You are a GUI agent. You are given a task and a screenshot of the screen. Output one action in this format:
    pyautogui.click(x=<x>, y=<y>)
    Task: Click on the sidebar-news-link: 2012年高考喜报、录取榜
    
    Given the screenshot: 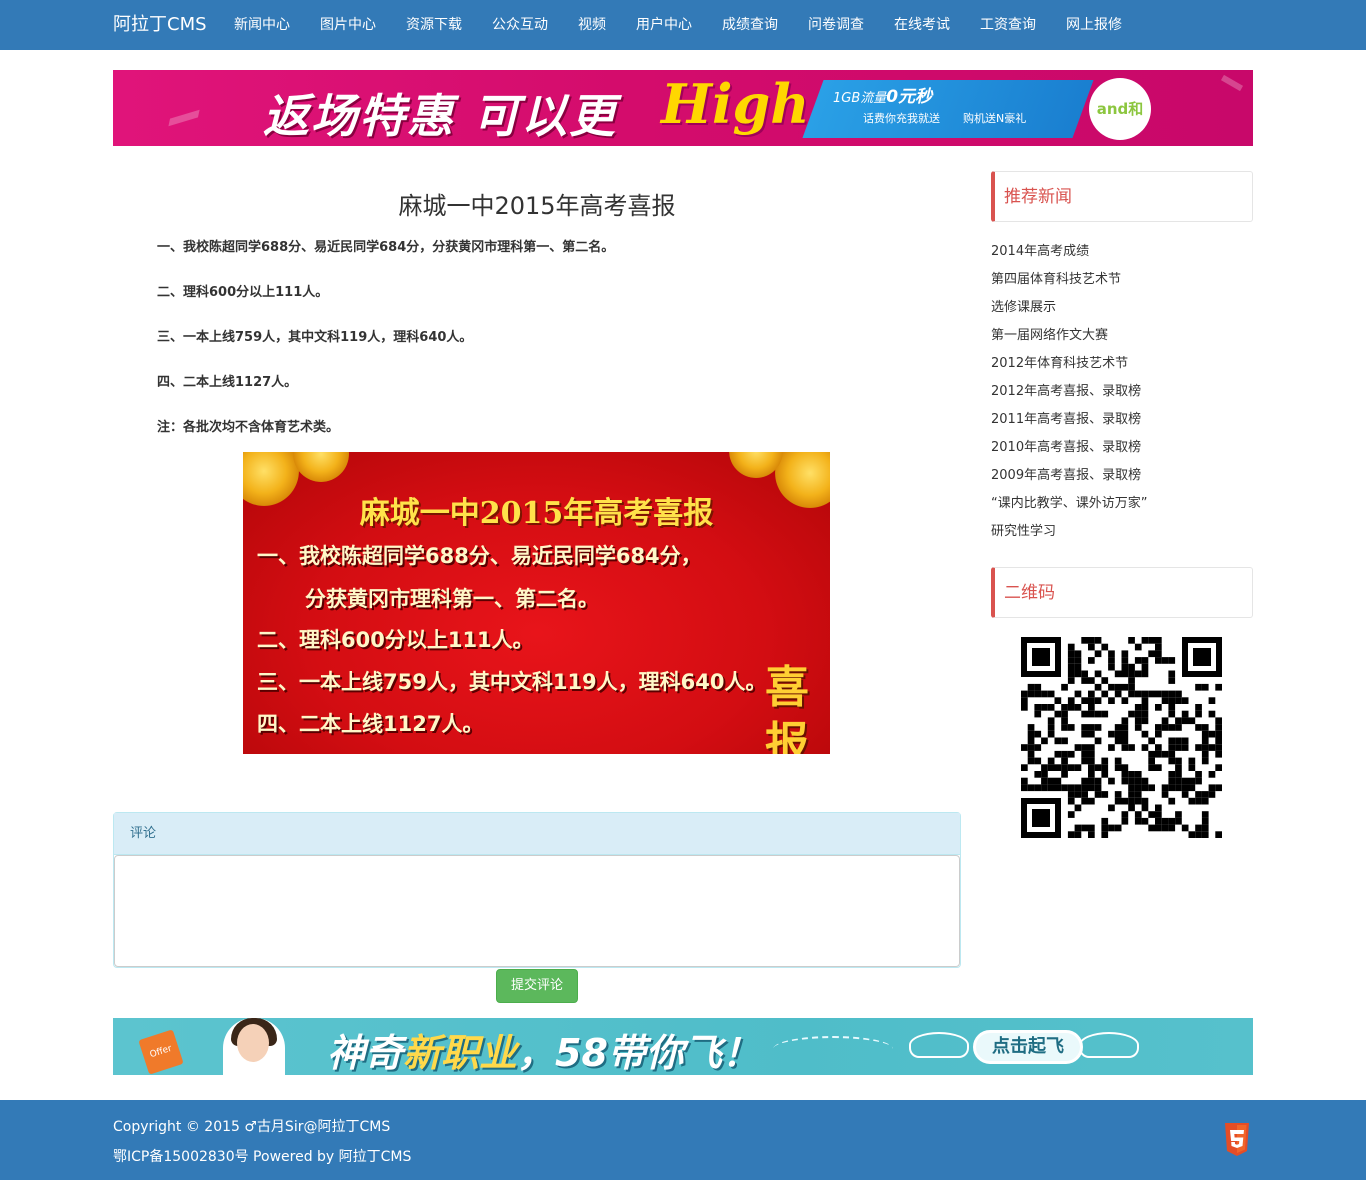 What is the action you would take?
    pyautogui.click(x=1066, y=392)
    